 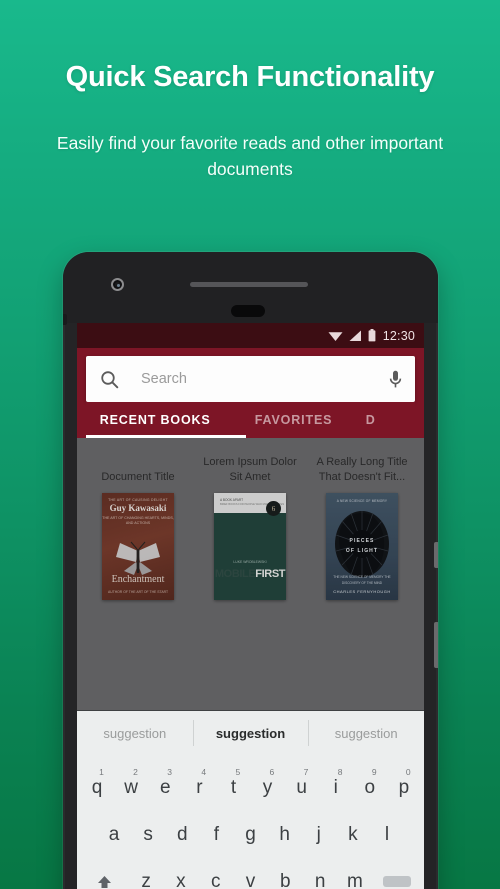 What do you see at coordinates (104, 881) in the screenshot?
I see `shift-icon` at bounding box center [104, 881].